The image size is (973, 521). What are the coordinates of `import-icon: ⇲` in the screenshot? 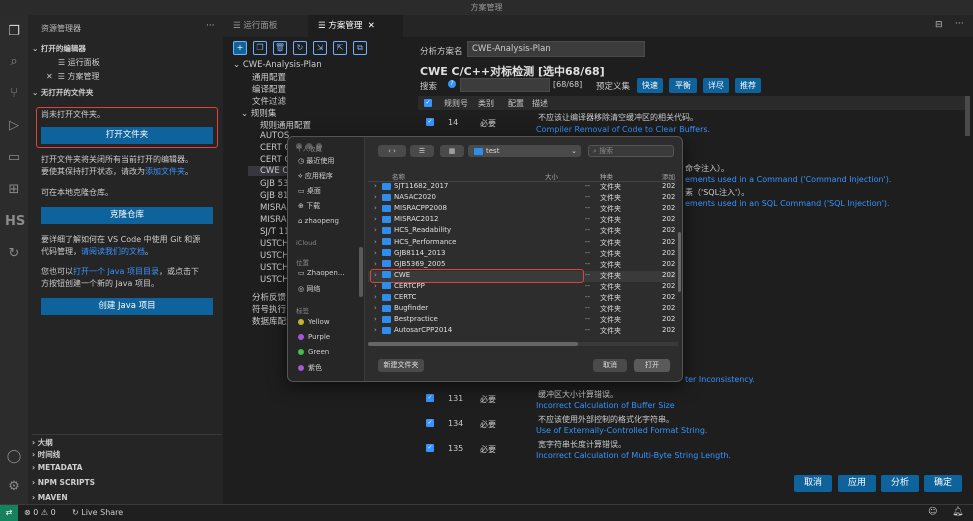 It's located at (320, 48).